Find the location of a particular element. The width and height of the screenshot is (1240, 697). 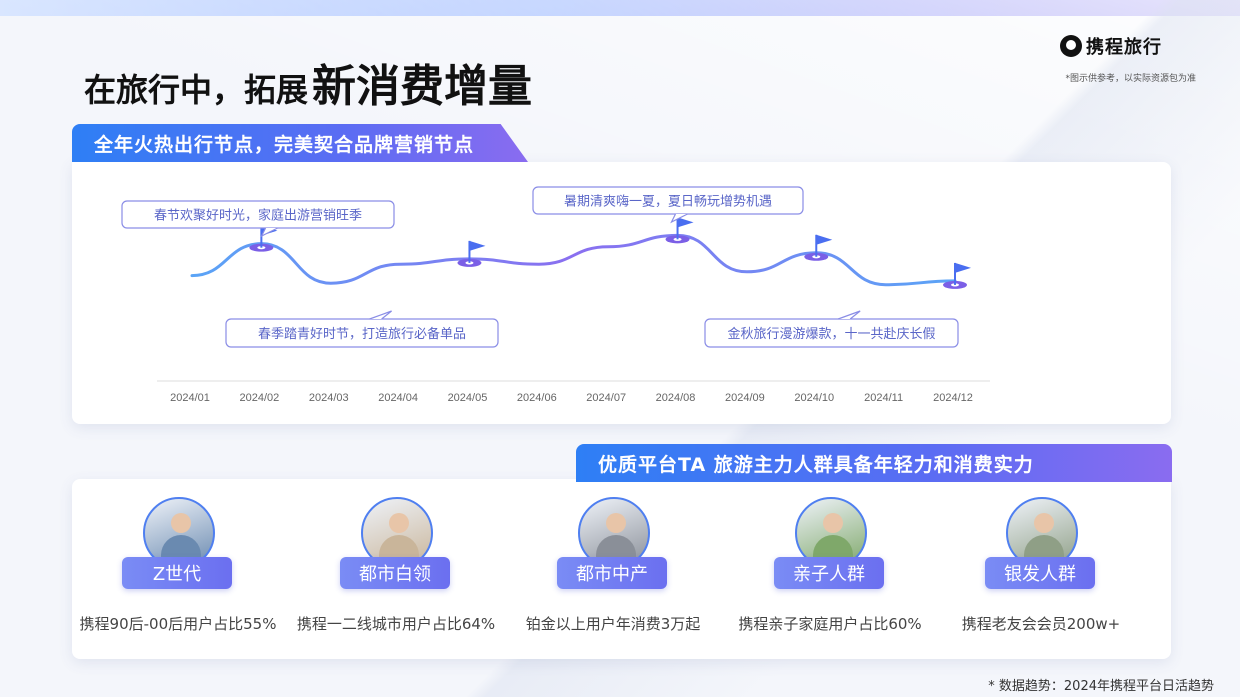

x-tick-label: 2024/02 is located at coordinates (259, 398).